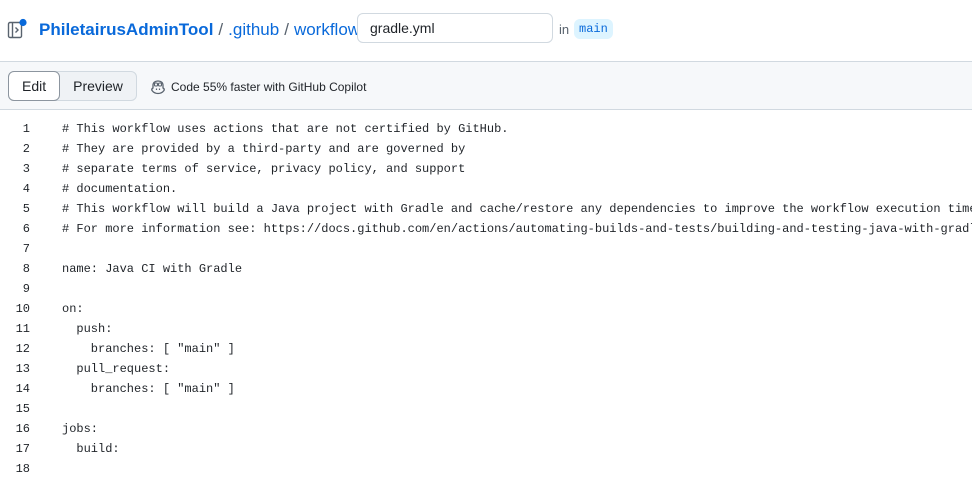 Image resolution: width=972 pixels, height=479 pixels. What do you see at coordinates (26, 249) in the screenshot?
I see `line-number: 7` at bounding box center [26, 249].